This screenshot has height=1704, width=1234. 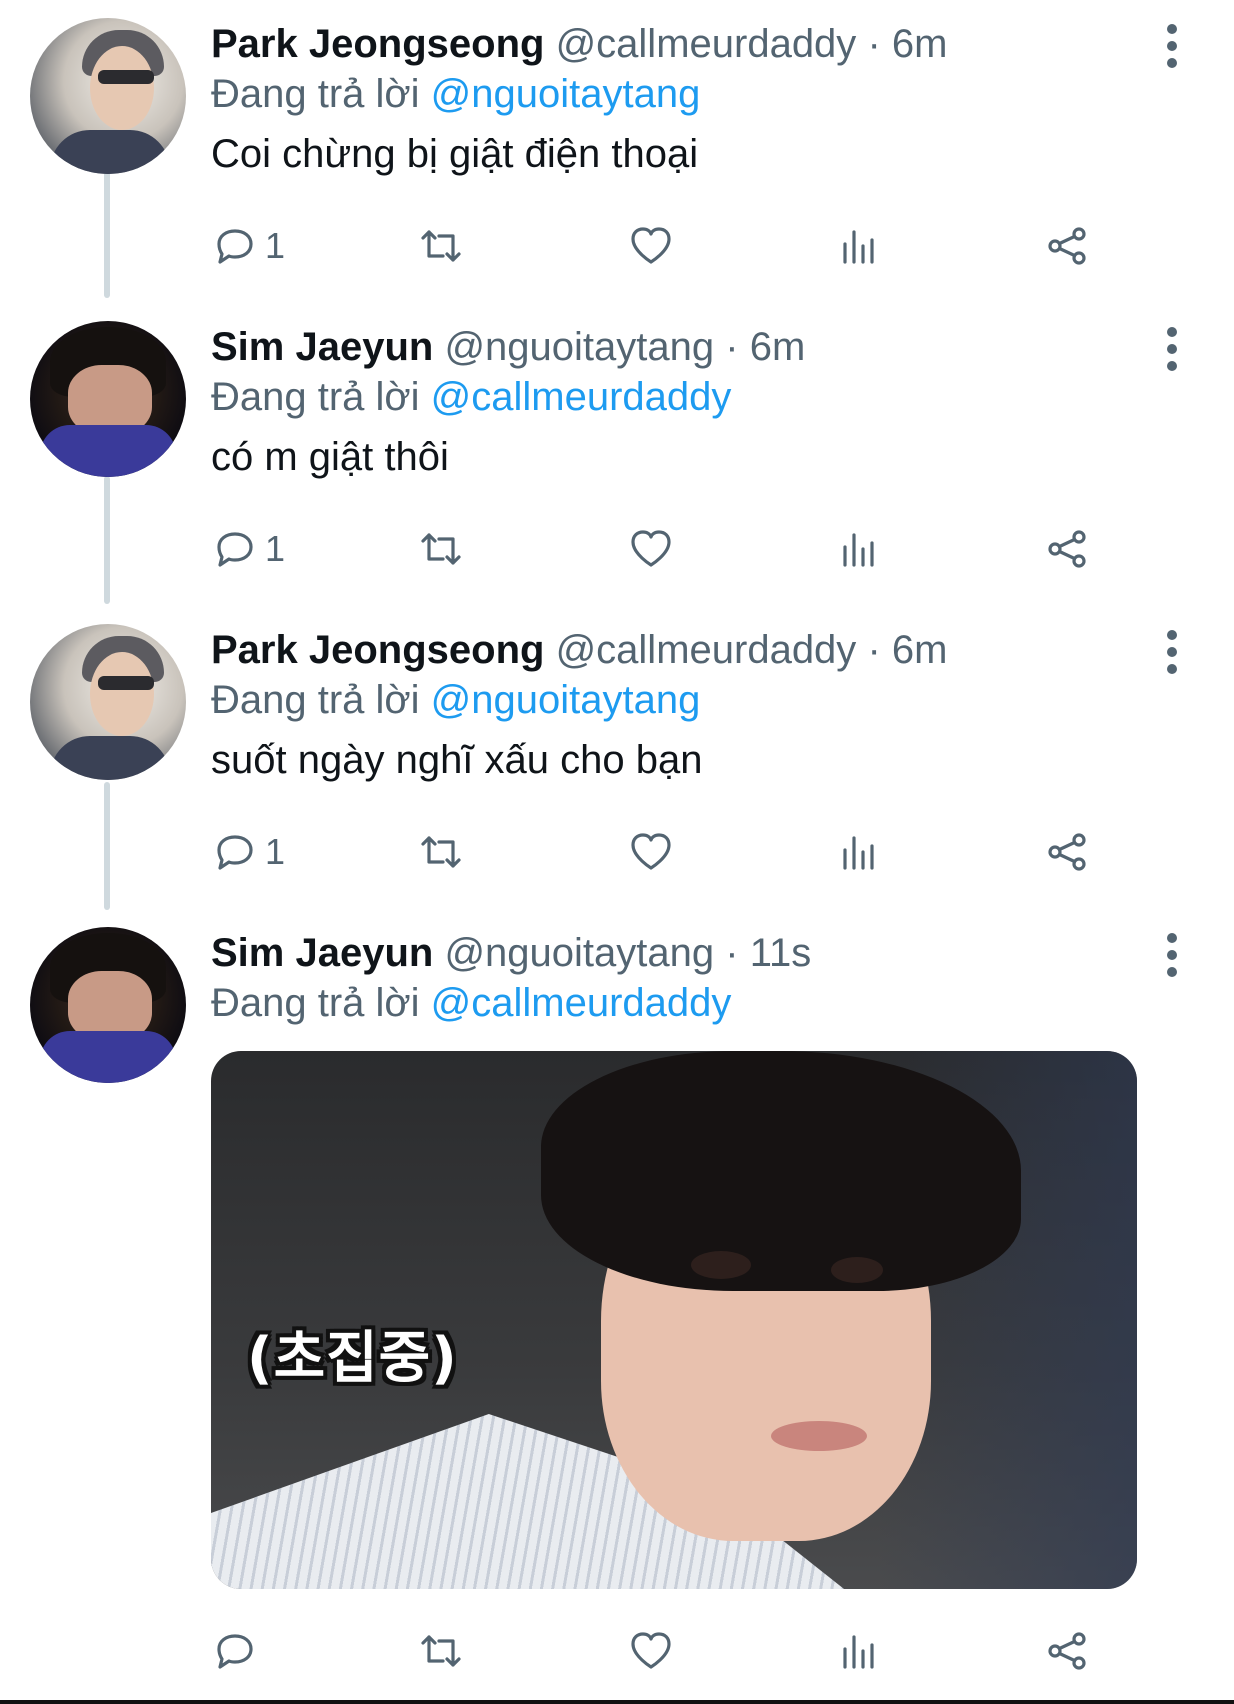 What do you see at coordinates (330, 457) in the screenshot?
I see `tweet-text: có m giật thôi` at bounding box center [330, 457].